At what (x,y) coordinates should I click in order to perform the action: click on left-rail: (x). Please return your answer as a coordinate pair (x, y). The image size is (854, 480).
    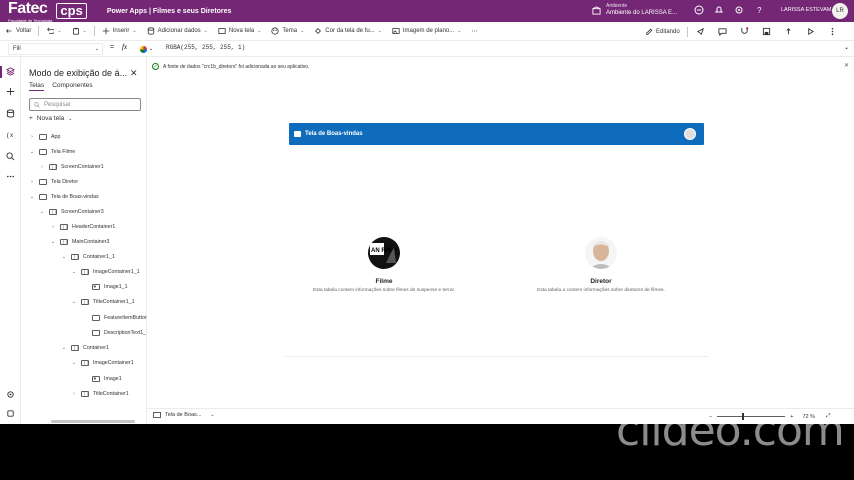
    Looking at the image, I should click on (10, 240).